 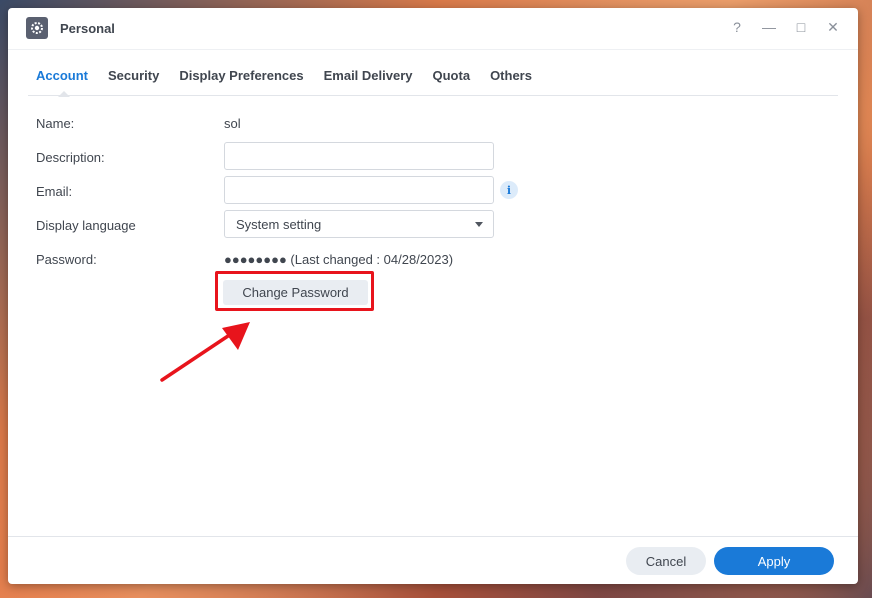 I want to click on help-icon: ?, so click(x=737, y=27).